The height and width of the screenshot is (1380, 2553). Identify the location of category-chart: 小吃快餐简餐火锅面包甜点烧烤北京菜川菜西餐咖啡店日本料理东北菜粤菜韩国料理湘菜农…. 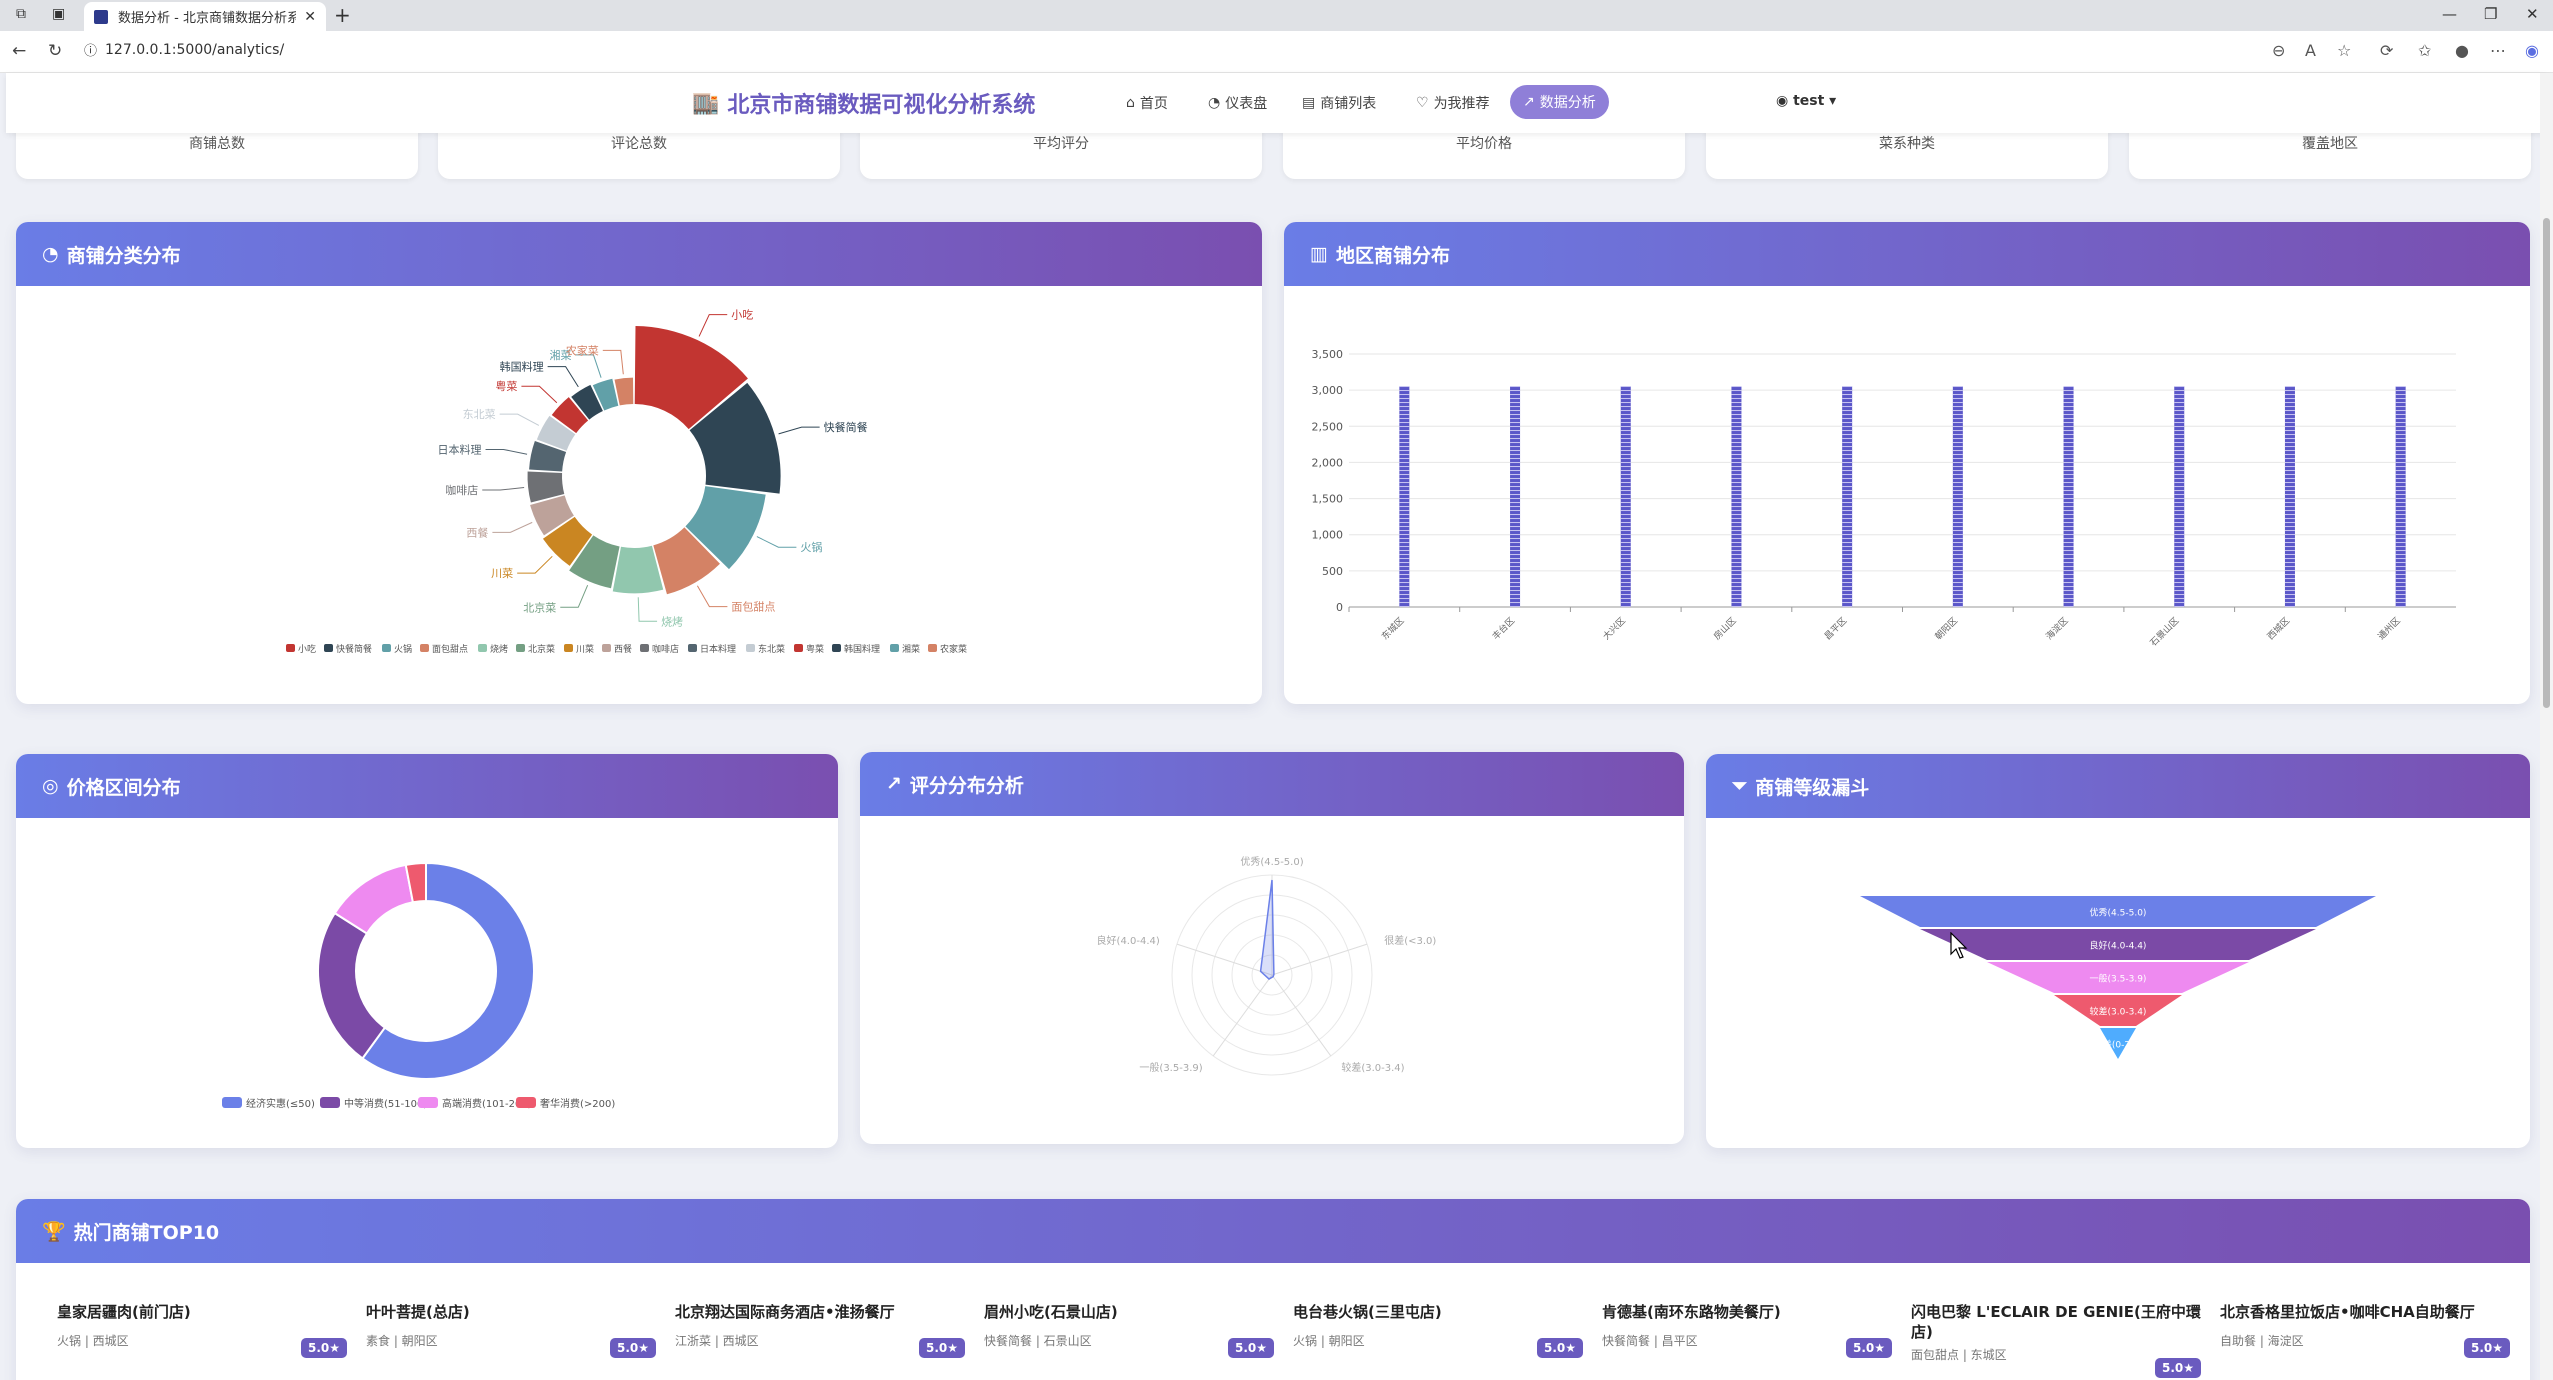
(639, 495).